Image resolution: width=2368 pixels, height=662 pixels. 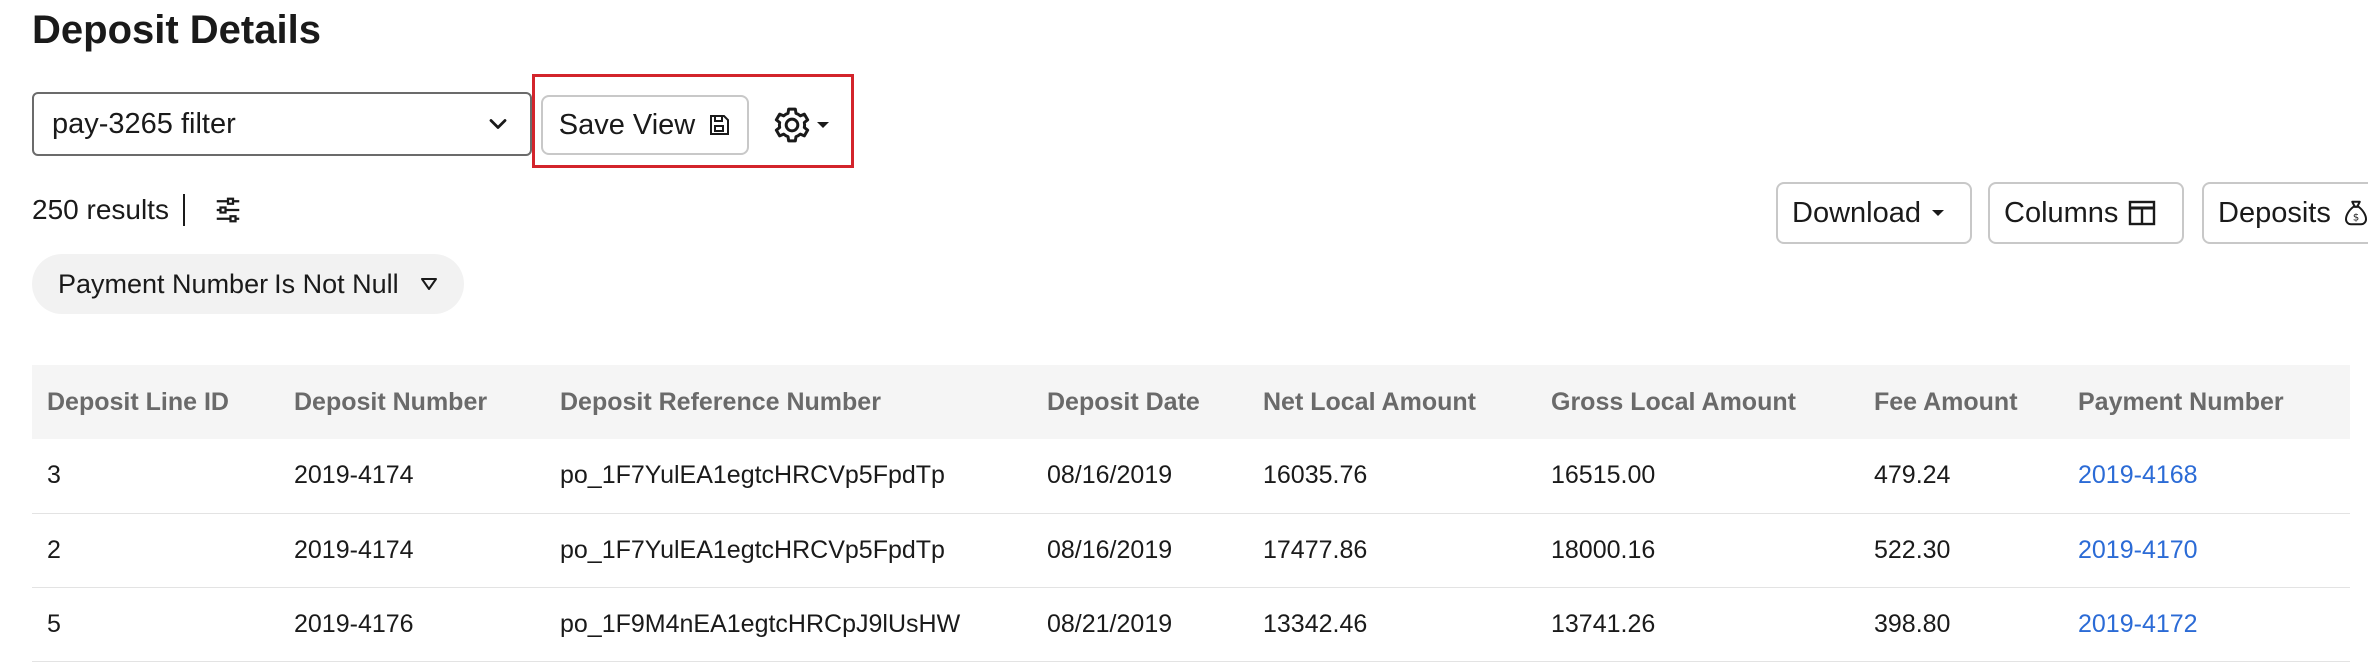 What do you see at coordinates (1140, 402) in the screenshot?
I see `column-header: Deposit Date` at bounding box center [1140, 402].